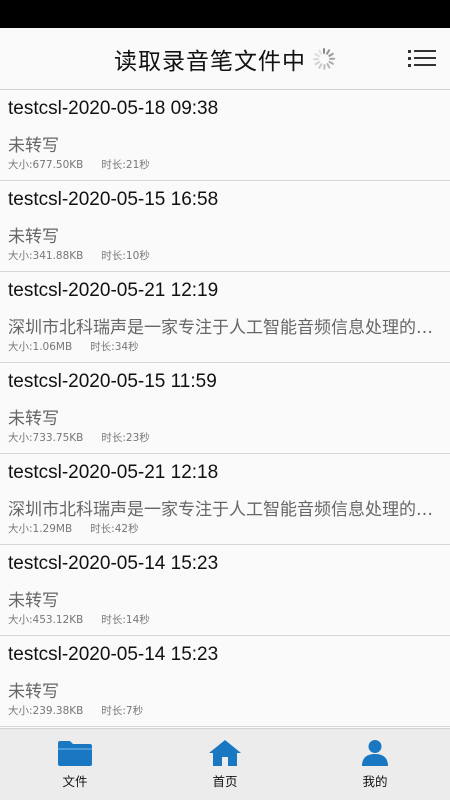  Describe the element at coordinates (46, 165) in the screenshot. I see `recording-size: 大小:677.50KB` at that location.